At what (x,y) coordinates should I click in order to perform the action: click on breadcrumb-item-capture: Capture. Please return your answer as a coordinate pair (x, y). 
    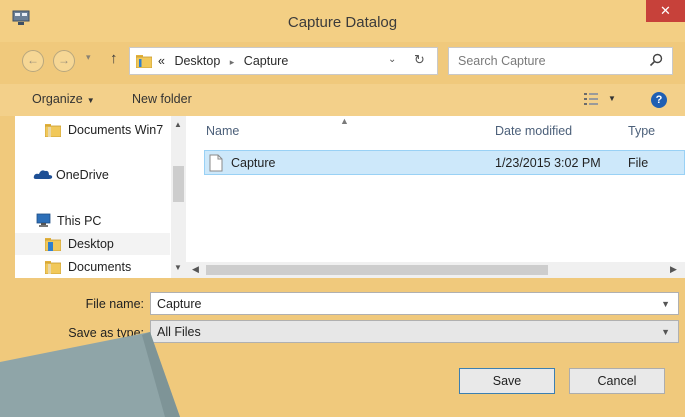
    Looking at the image, I should click on (266, 61).